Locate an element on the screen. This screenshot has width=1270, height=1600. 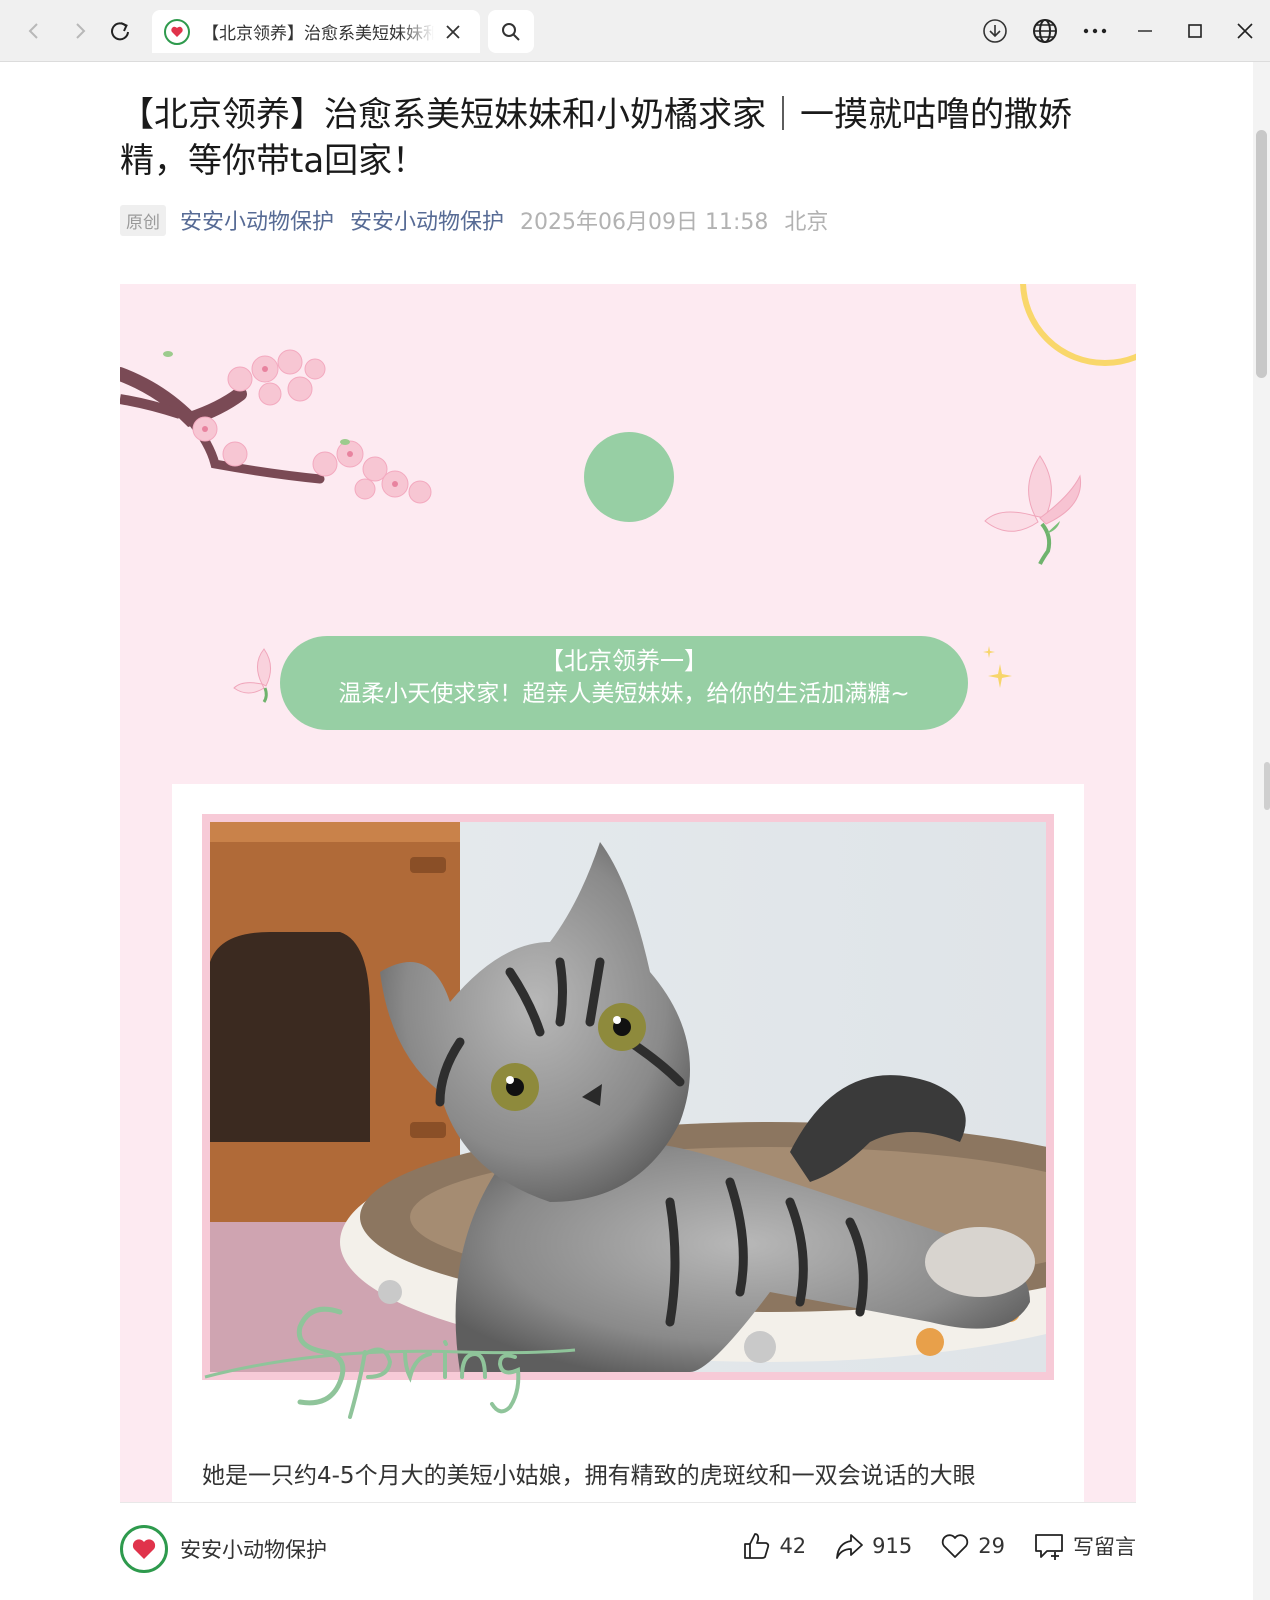
site-logo-icon is located at coordinates (177, 31).